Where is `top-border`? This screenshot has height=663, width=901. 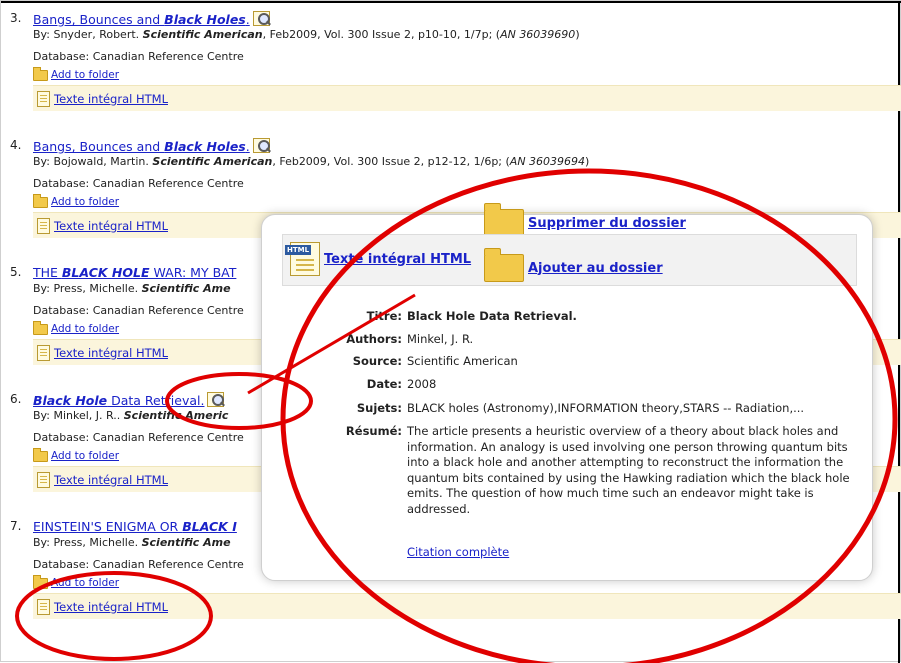 top-border is located at coordinates (451, 2).